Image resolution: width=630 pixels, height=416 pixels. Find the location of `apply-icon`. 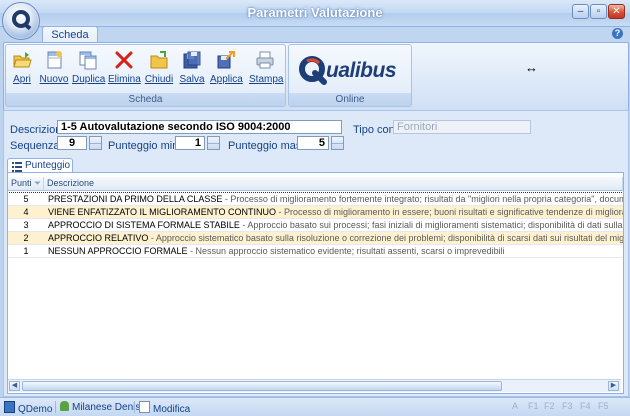

apply-icon is located at coordinates (226, 60).